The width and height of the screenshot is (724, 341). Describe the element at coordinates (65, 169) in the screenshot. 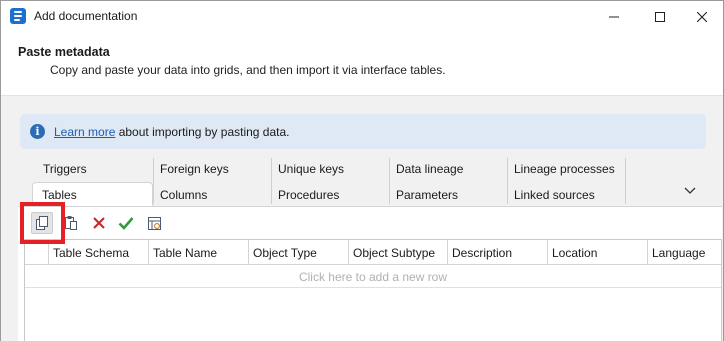

I see `tab-triggers: Triggers` at that location.